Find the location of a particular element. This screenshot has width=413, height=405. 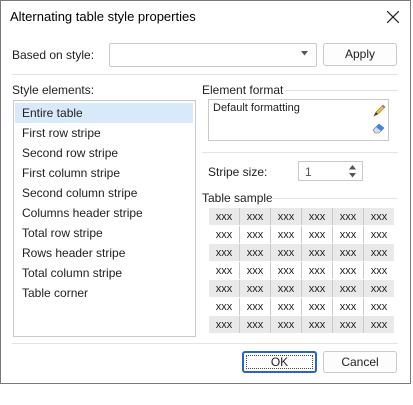

table-sample-divider is located at coordinates (334, 198).